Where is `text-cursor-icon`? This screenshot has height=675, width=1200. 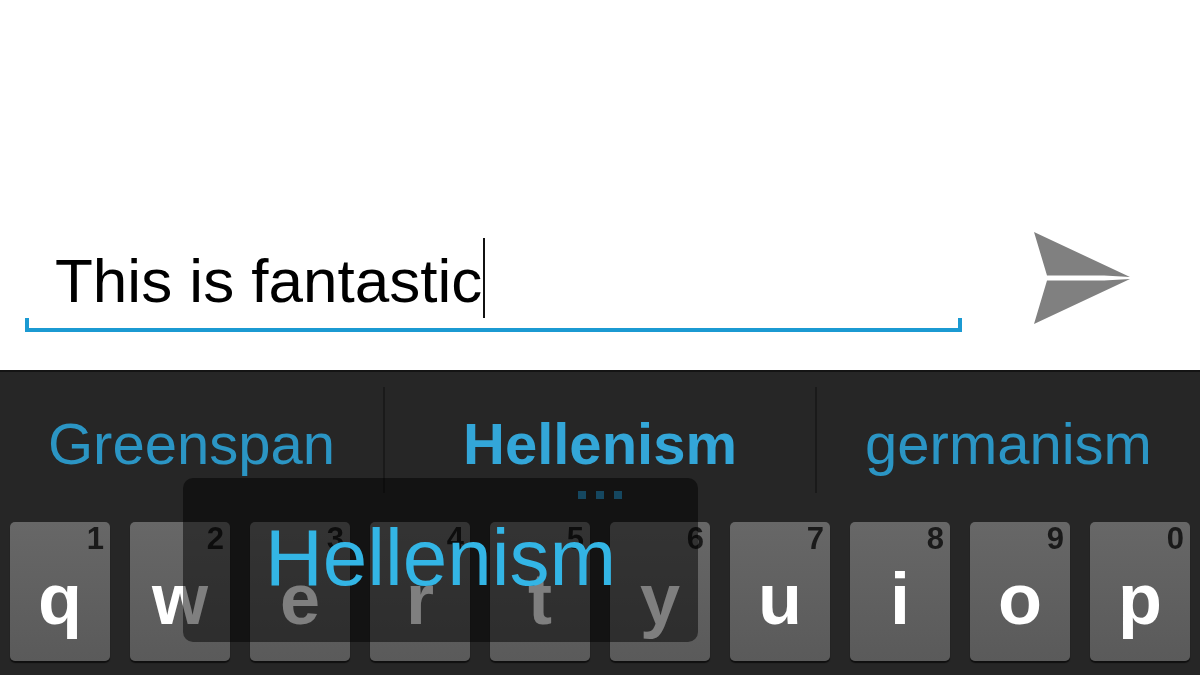
text-cursor-icon is located at coordinates (484, 278).